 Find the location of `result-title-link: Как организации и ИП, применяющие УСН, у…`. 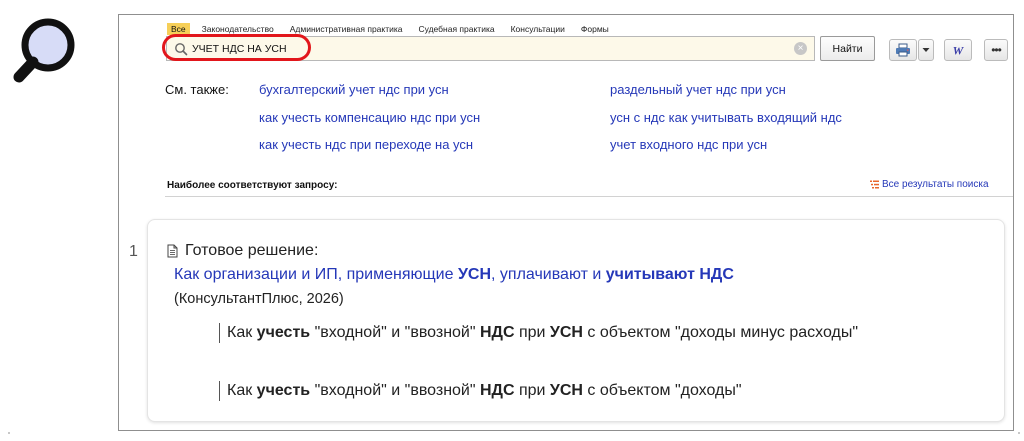

result-title-link: Как организации и ИП, применяющие УСН, у… is located at coordinates (454, 275).